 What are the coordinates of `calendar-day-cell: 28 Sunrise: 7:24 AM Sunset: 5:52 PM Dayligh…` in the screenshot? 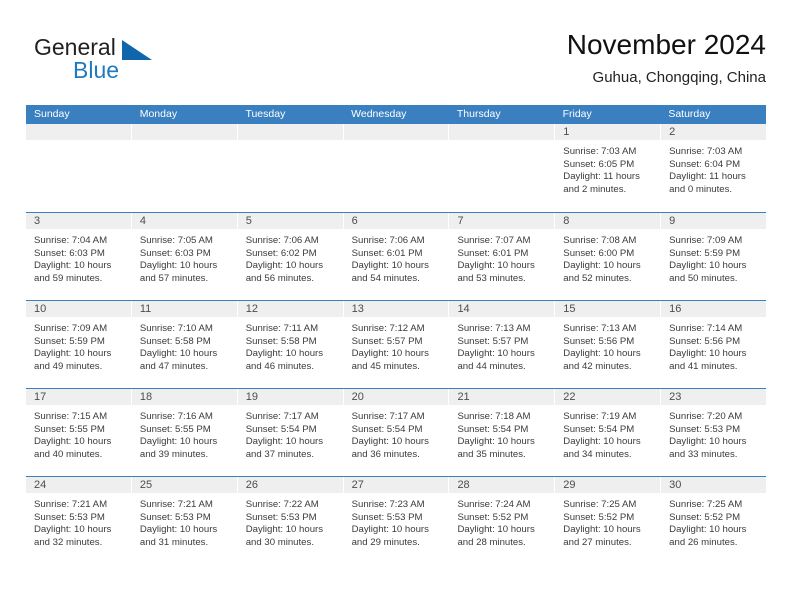 It's located at (502, 520).